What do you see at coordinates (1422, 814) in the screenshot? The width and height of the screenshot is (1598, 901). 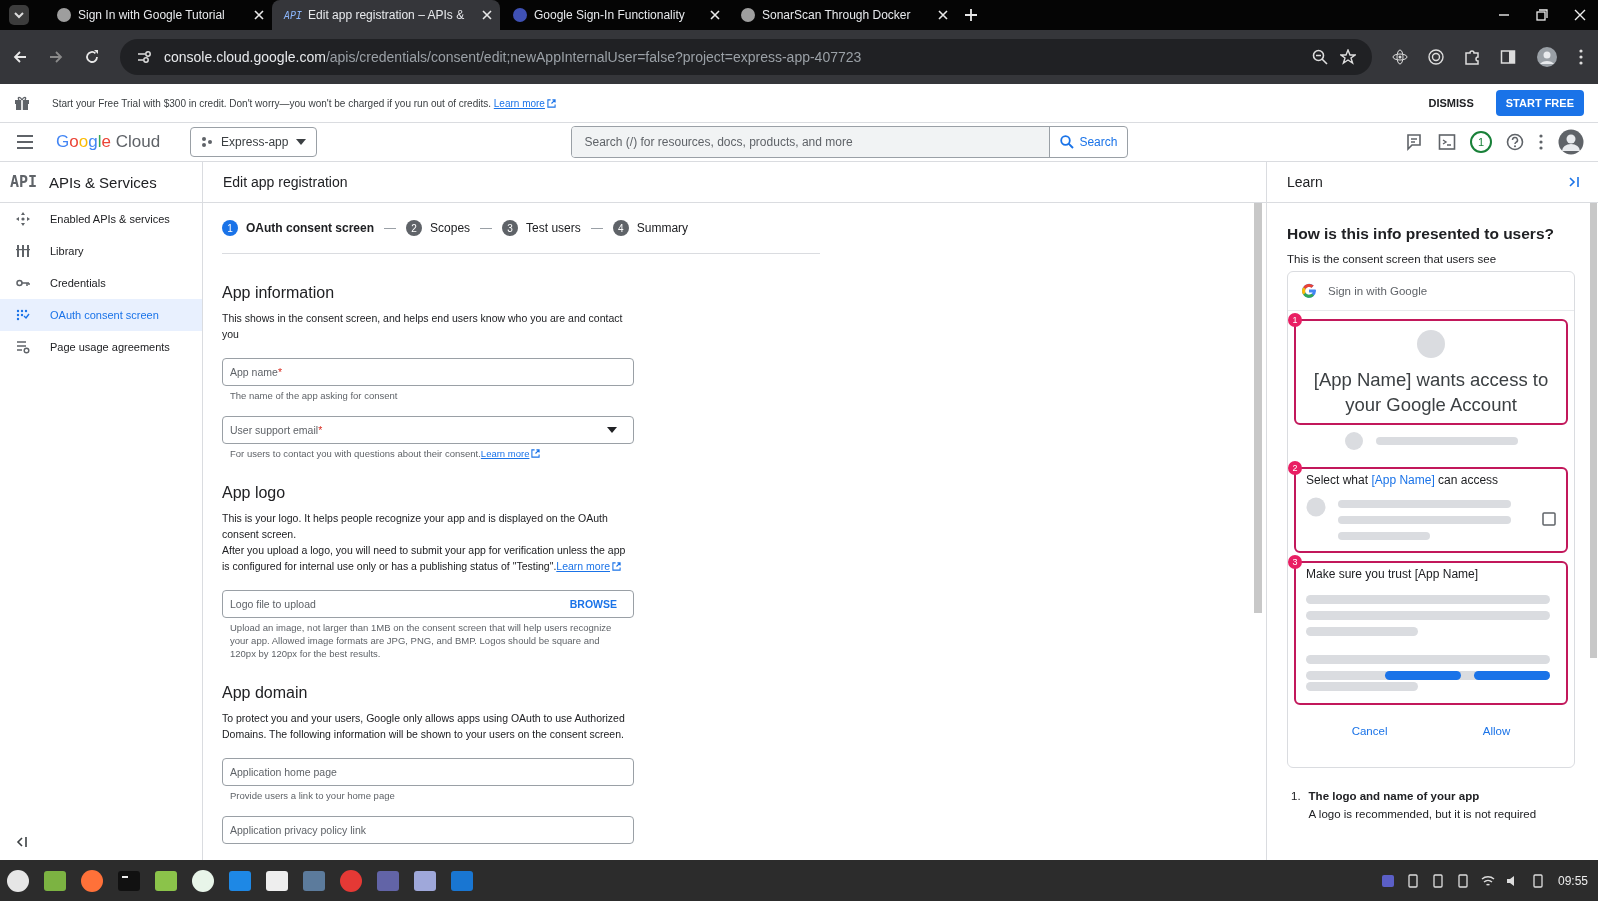 I see `note-text: A logo is recommended, but it is not required` at bounding box center [1422, 814].